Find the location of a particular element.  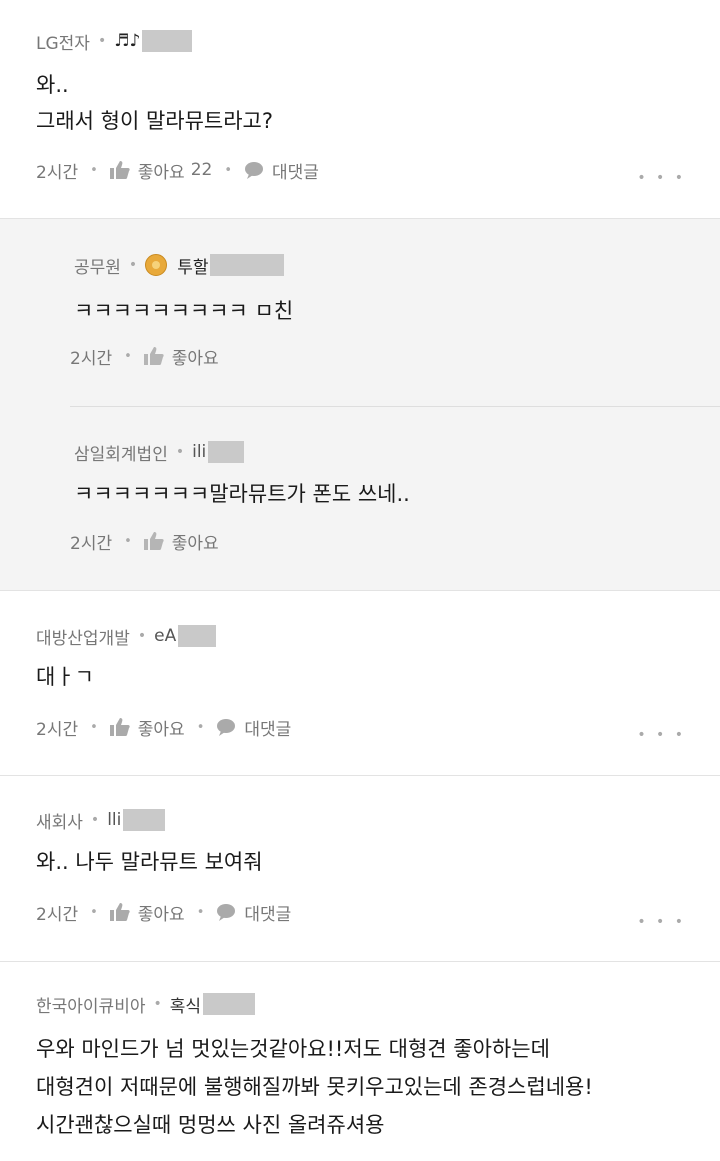

comment-meta: 새회사 • lli is located at coordinates (101, 820).